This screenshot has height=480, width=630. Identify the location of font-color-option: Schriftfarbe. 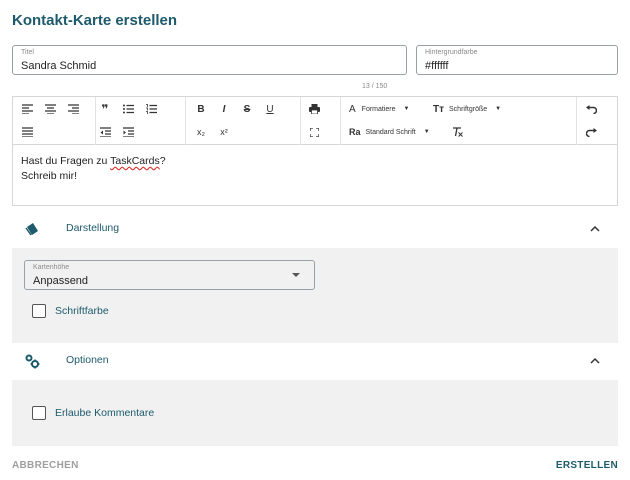
(70, 311).